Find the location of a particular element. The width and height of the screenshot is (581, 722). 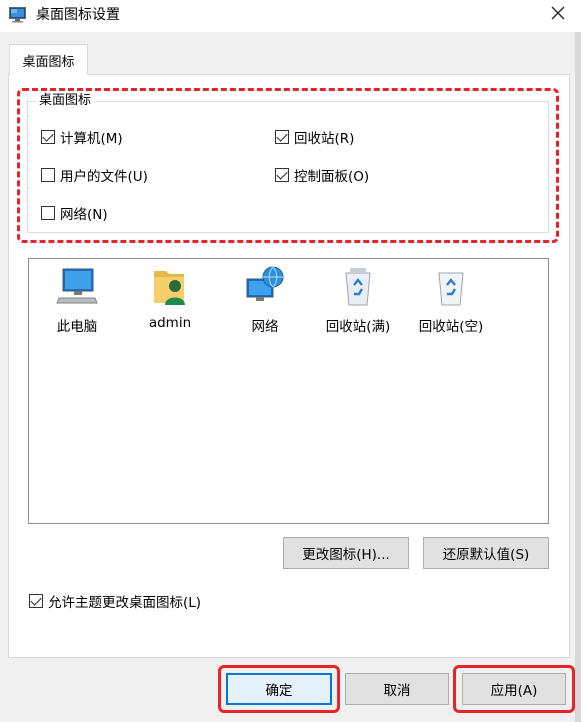

checkbox-label: 控制面板(O) is located at coordinates (332, 177).